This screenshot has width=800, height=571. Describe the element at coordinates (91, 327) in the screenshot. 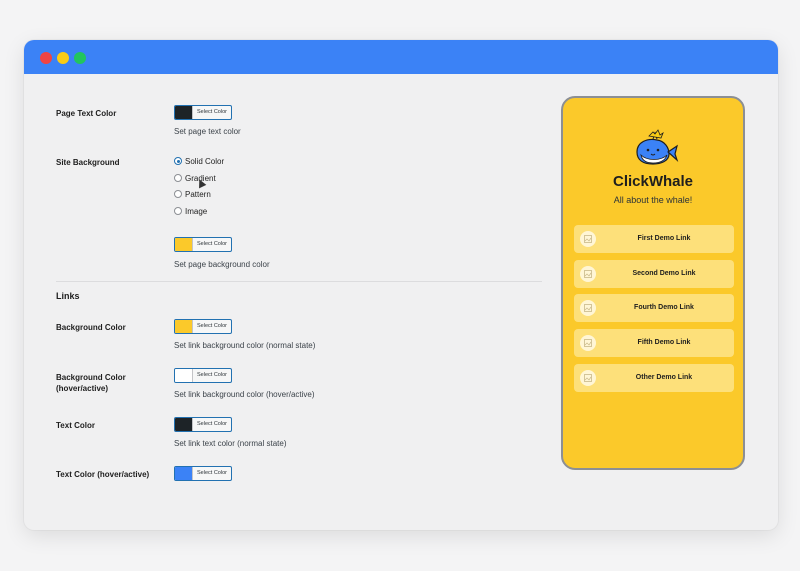

I see `link-background-color-label: Background Color` at that location.